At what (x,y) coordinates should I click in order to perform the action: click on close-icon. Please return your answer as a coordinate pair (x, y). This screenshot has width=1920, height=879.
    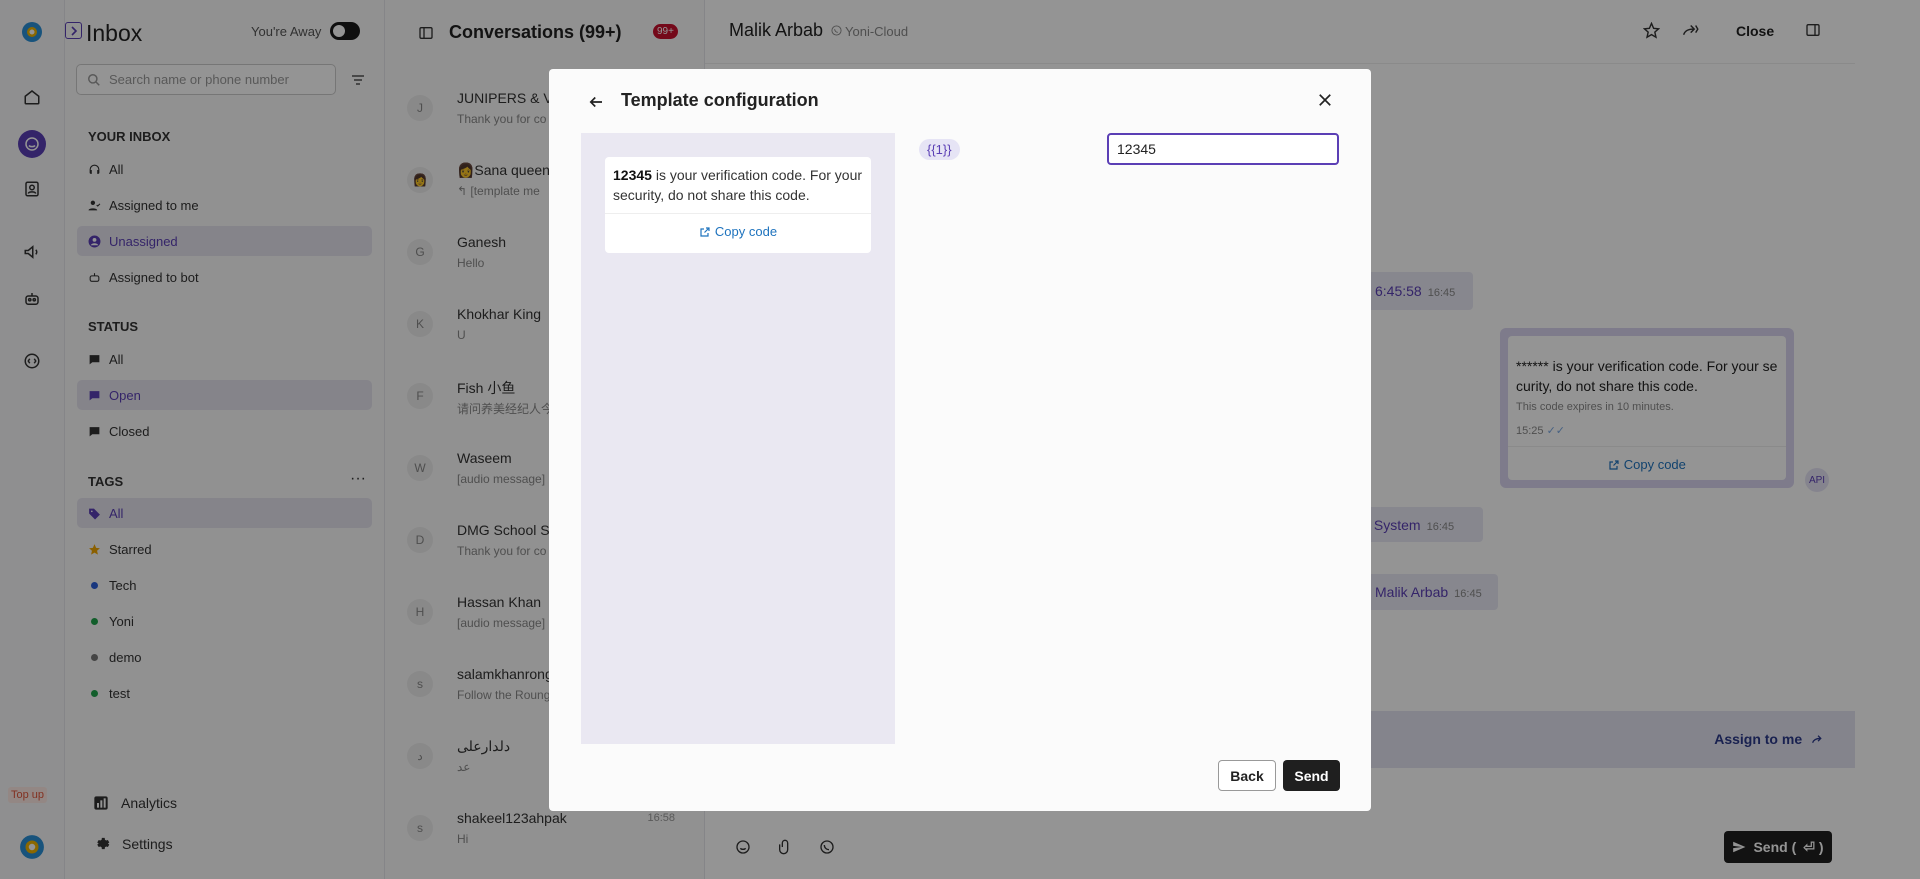
    Looking at the image, I should click on (1325, 100).